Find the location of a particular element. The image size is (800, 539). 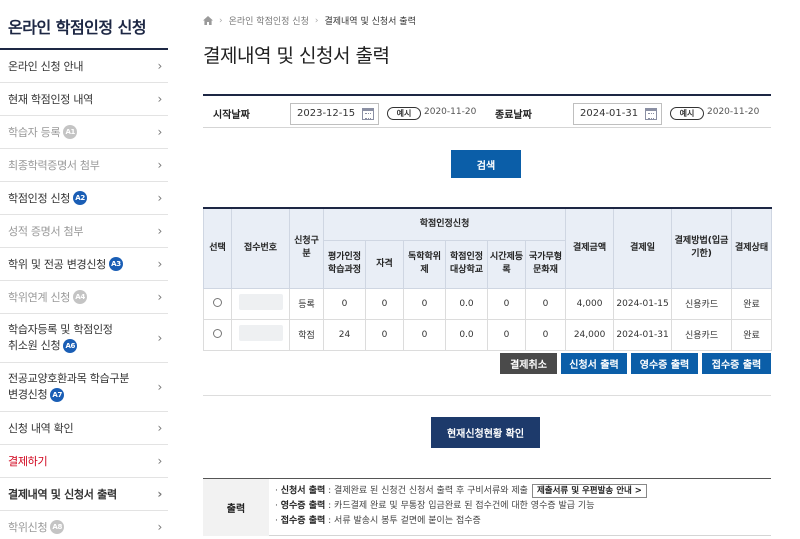

col-credit-group: 학점인정신청 is located at coordinates (444, 224).